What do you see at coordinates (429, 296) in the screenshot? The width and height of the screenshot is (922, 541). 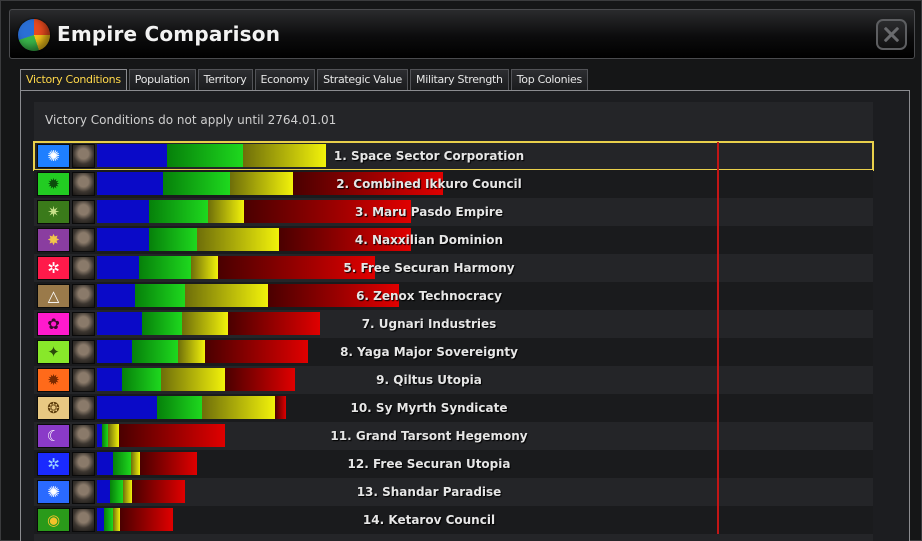 I see `empire-name: 6. Zenox Technocracy` at bounding box center [429, 296].